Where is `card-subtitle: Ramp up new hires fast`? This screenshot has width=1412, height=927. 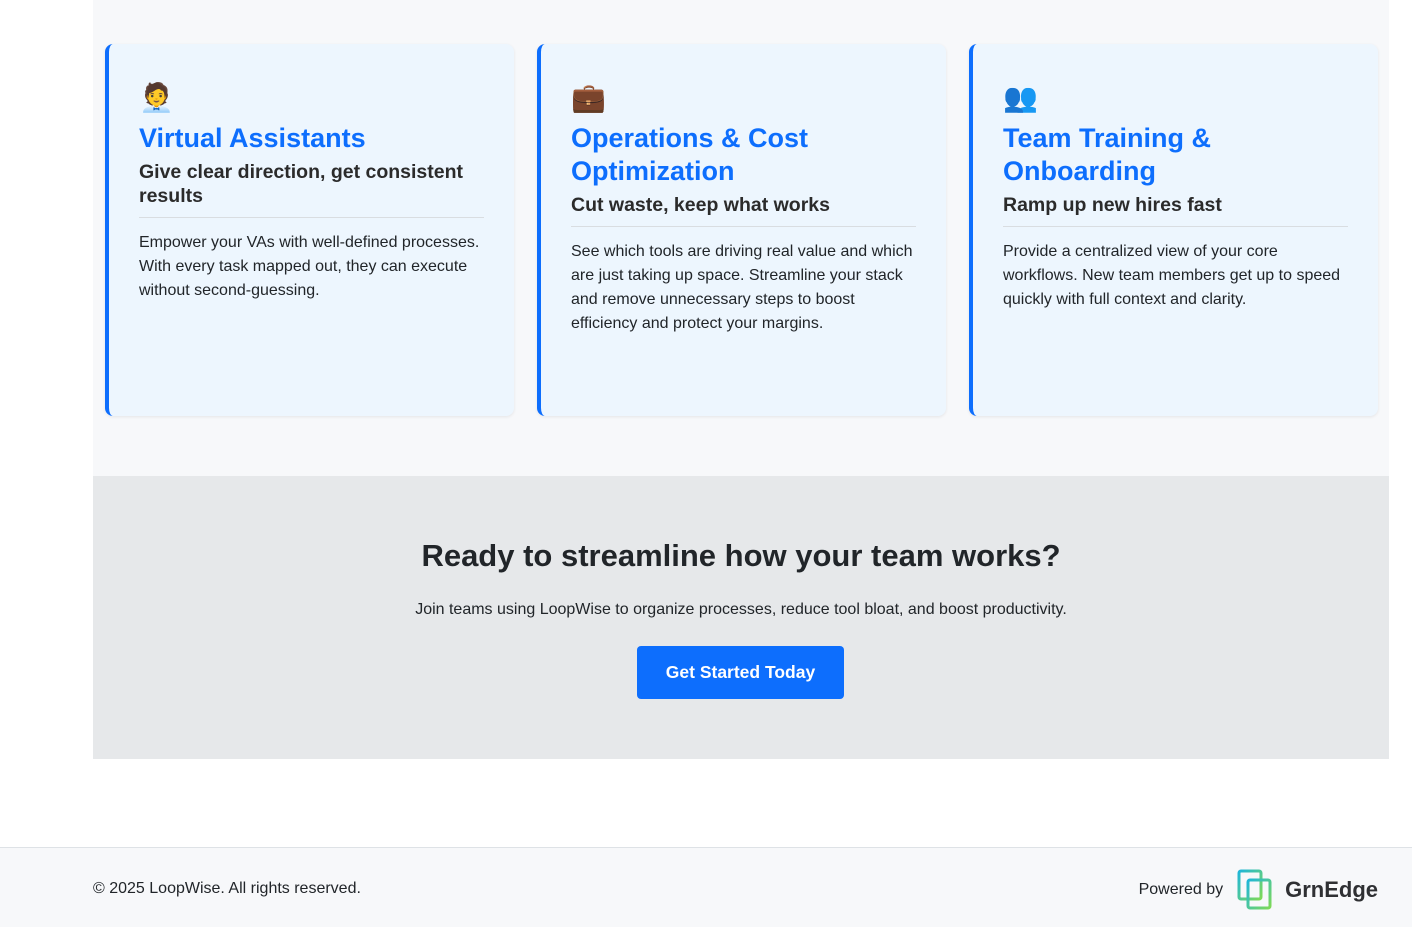 card-subtitle: Ramp up new hires fast is located at coordinates (1175, 210).